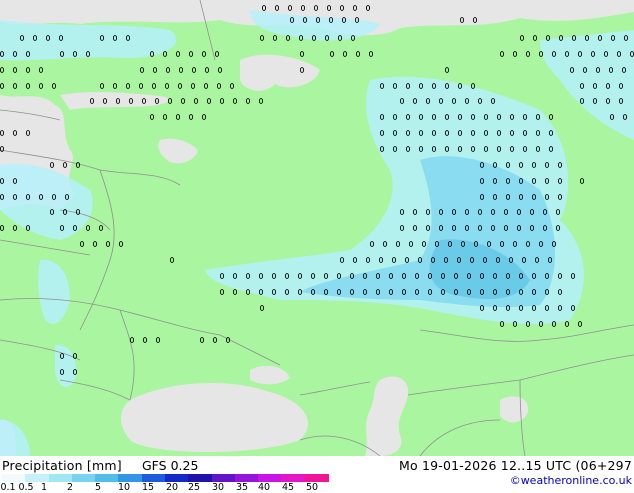 The height and width of the screenshot is (493, 634). What do you see at coordinates (62, 465) in the screenshot?
I see `map-title: Precipitation [mm]` at bounding box center [62, 465].